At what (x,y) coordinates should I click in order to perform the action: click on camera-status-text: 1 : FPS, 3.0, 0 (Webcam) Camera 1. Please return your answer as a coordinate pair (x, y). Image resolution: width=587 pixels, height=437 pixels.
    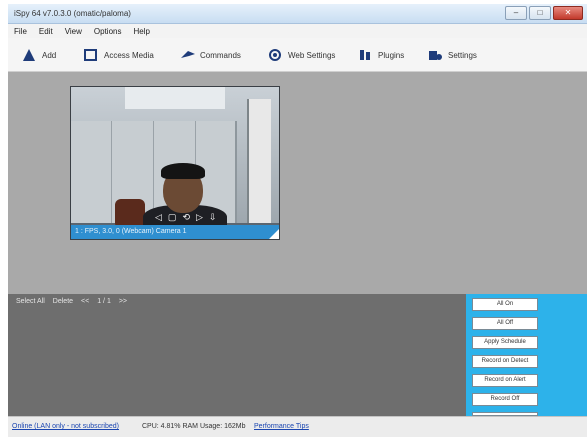
    Looking at the image, I should click on (131, 231).